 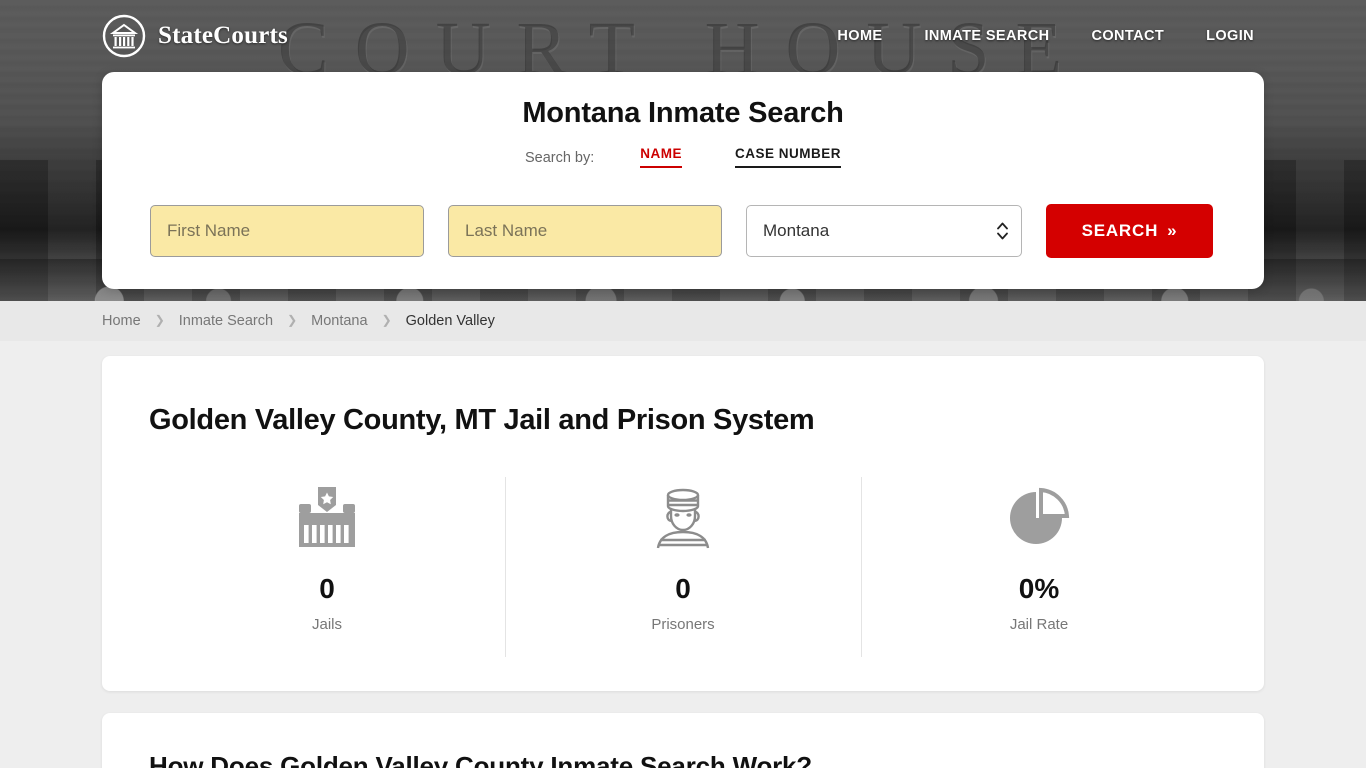 I want to click on search-by-row: Search by: NAME CASE NUMBER, so click(x=683, y=157).